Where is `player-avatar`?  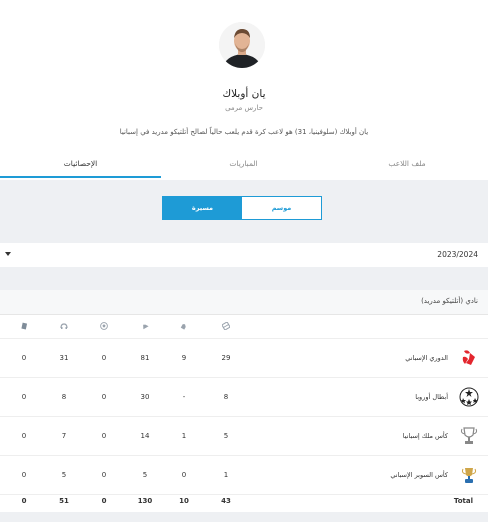
player-avatar is located at coordinates (242, 45).